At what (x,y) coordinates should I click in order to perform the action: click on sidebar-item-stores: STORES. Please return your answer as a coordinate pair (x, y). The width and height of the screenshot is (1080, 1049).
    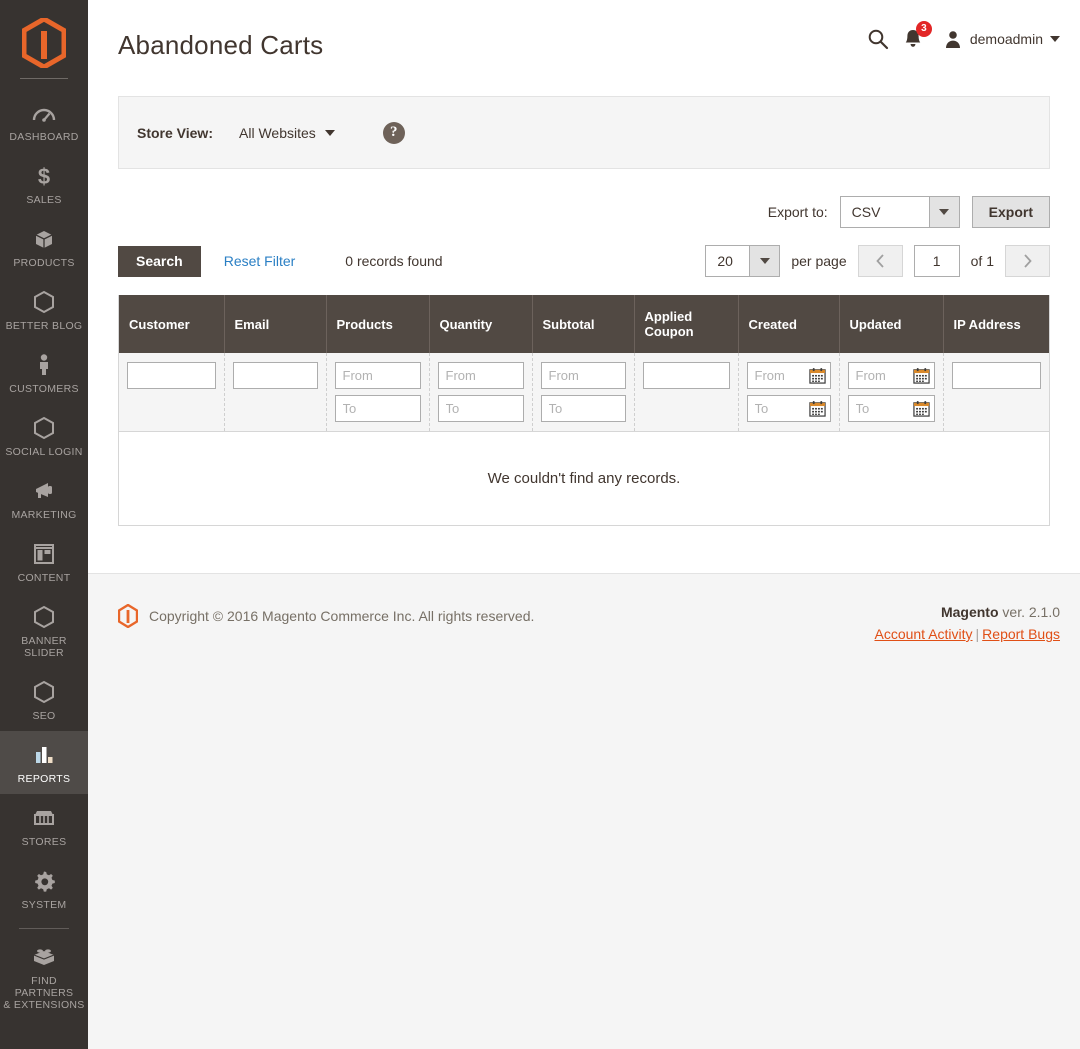
    Looking at the image, I should click on (44, 825).